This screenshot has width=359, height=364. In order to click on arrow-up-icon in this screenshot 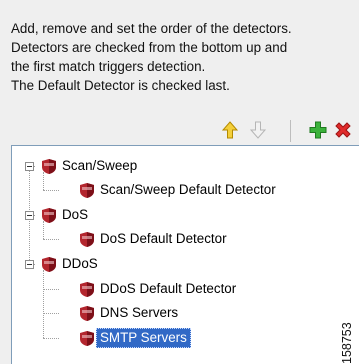, I will do `click(230, 130)`.